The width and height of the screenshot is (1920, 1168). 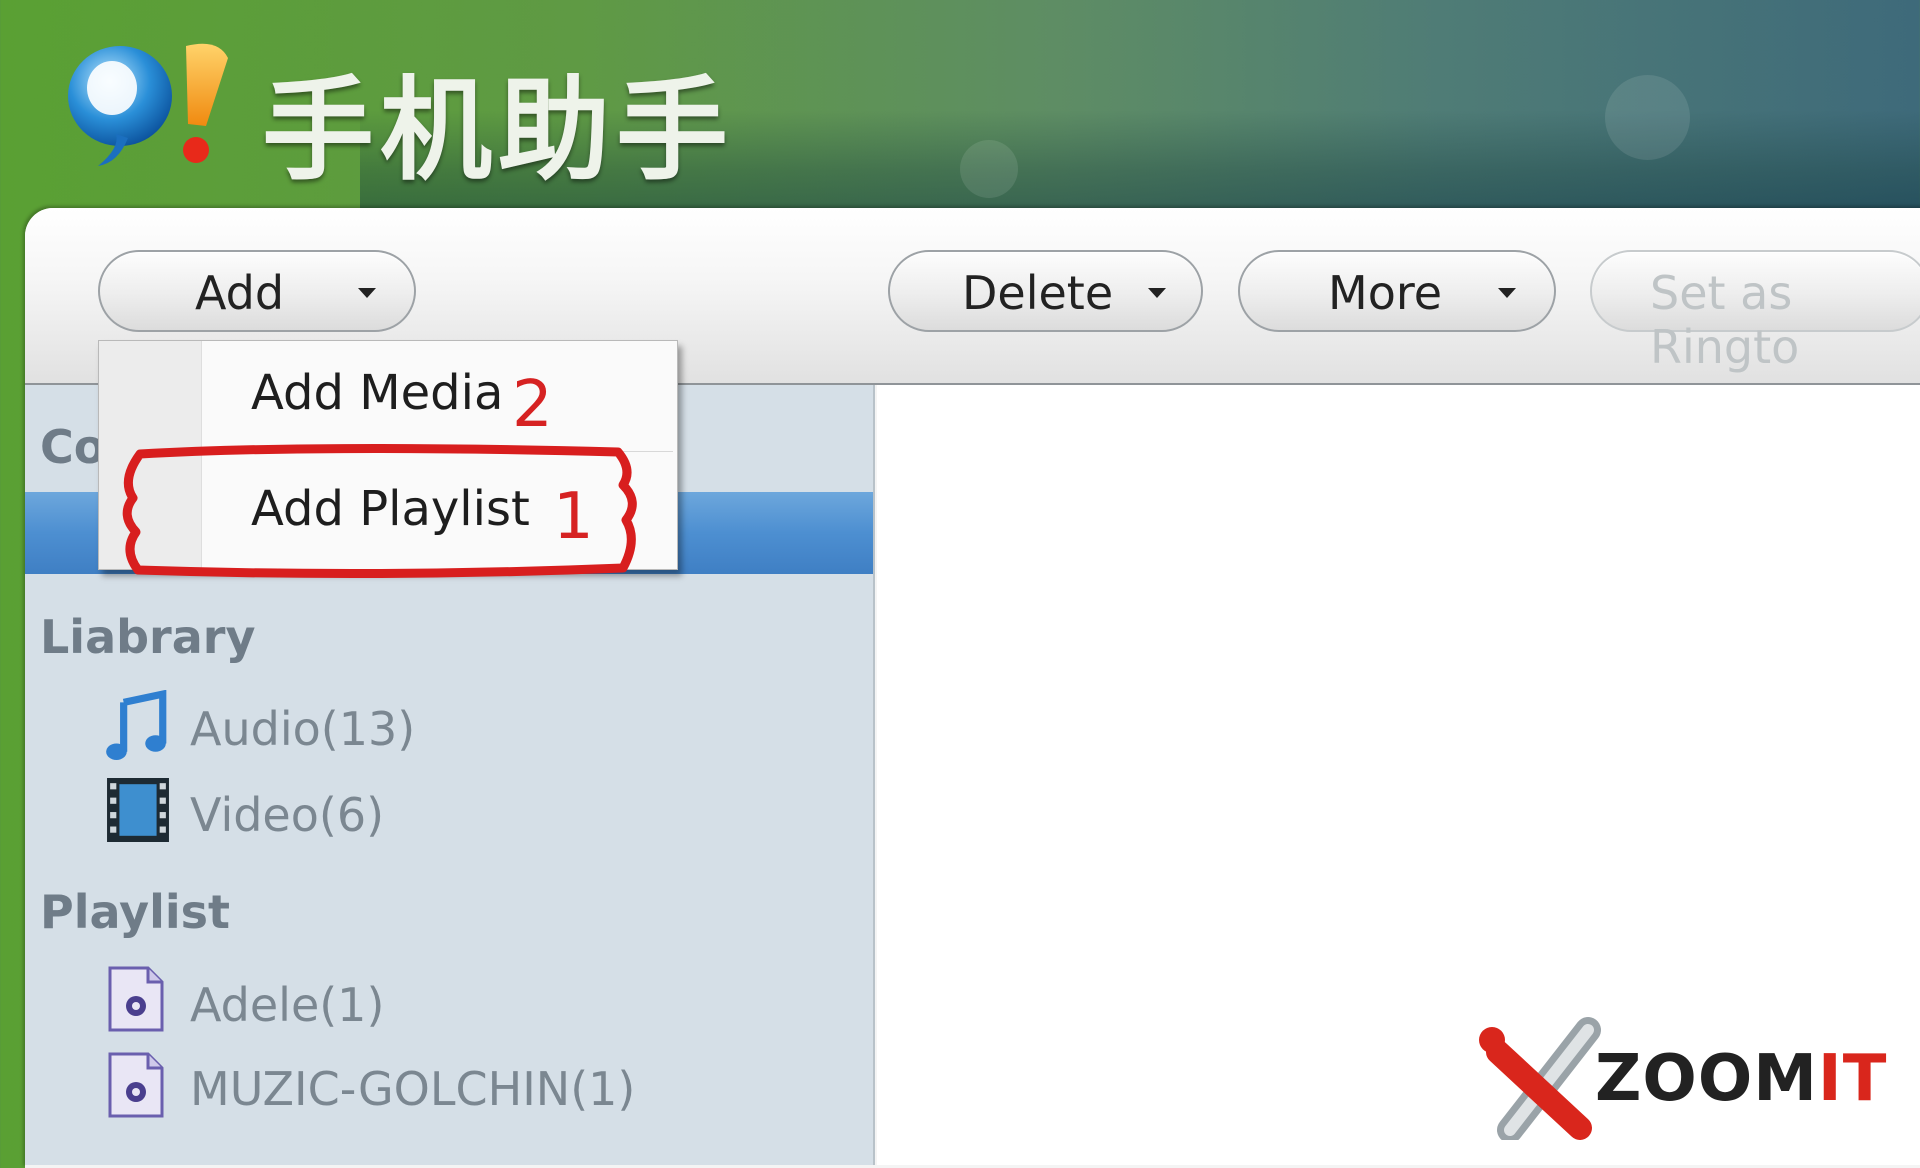 I want to click on library-heading: Liabrary, so click(x=148, y=637).